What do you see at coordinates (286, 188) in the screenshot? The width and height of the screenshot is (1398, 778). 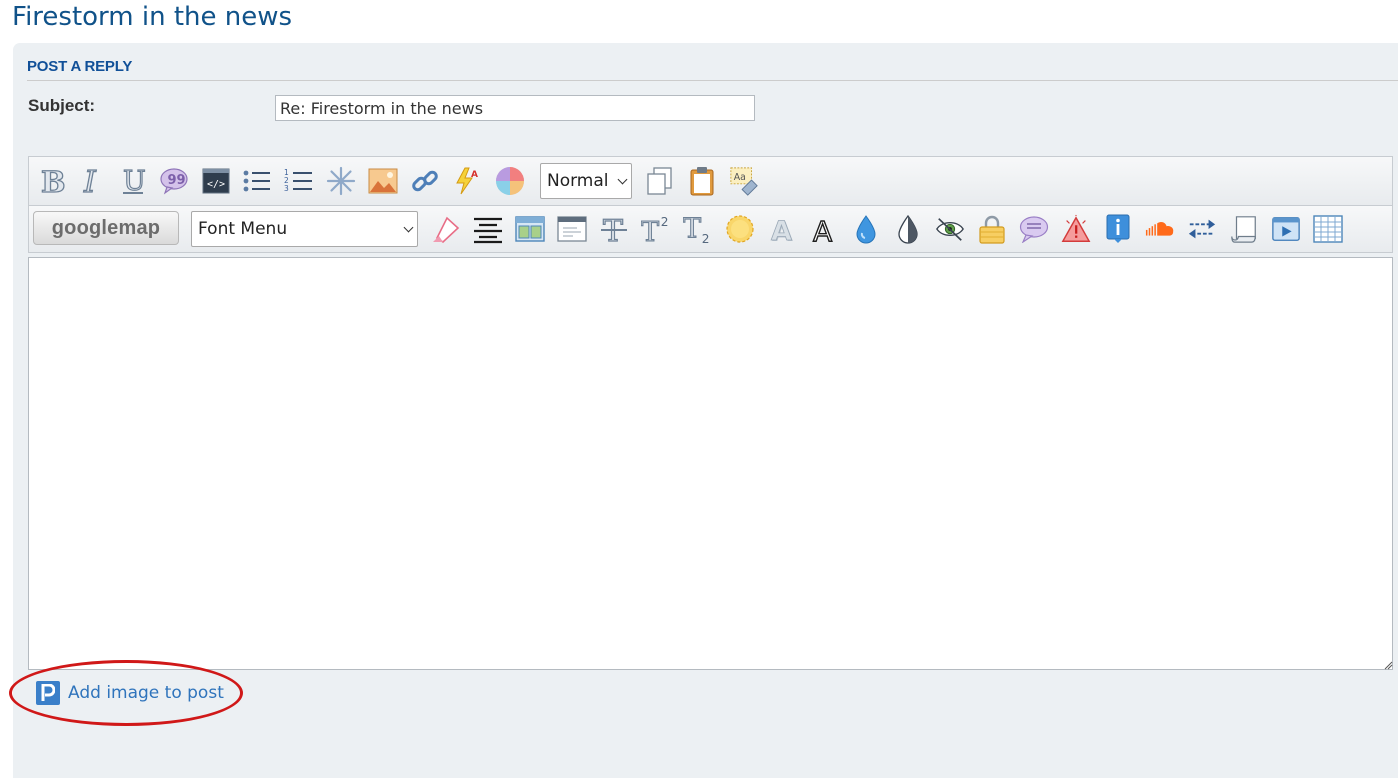 I see `svg-text: 3` at bounding box center [286, 188].